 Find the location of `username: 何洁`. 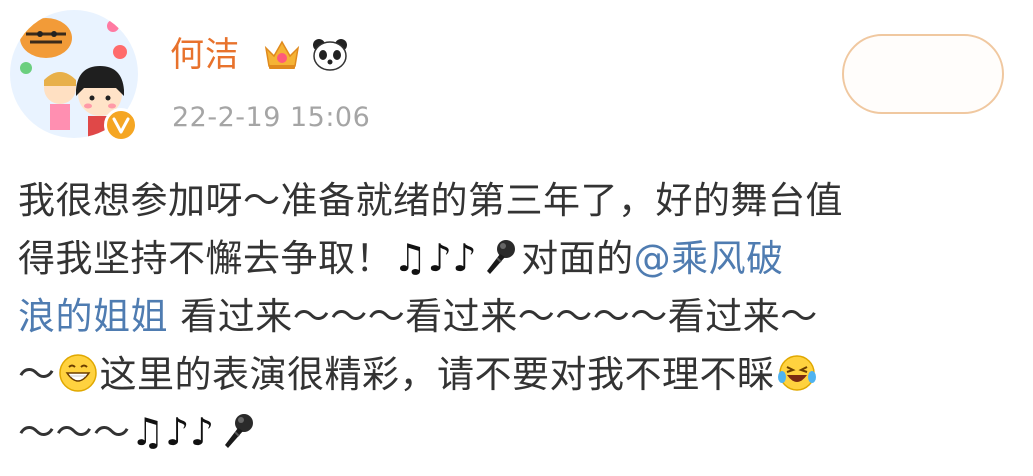

username: 何洁 is located at coordinates (205, 55).